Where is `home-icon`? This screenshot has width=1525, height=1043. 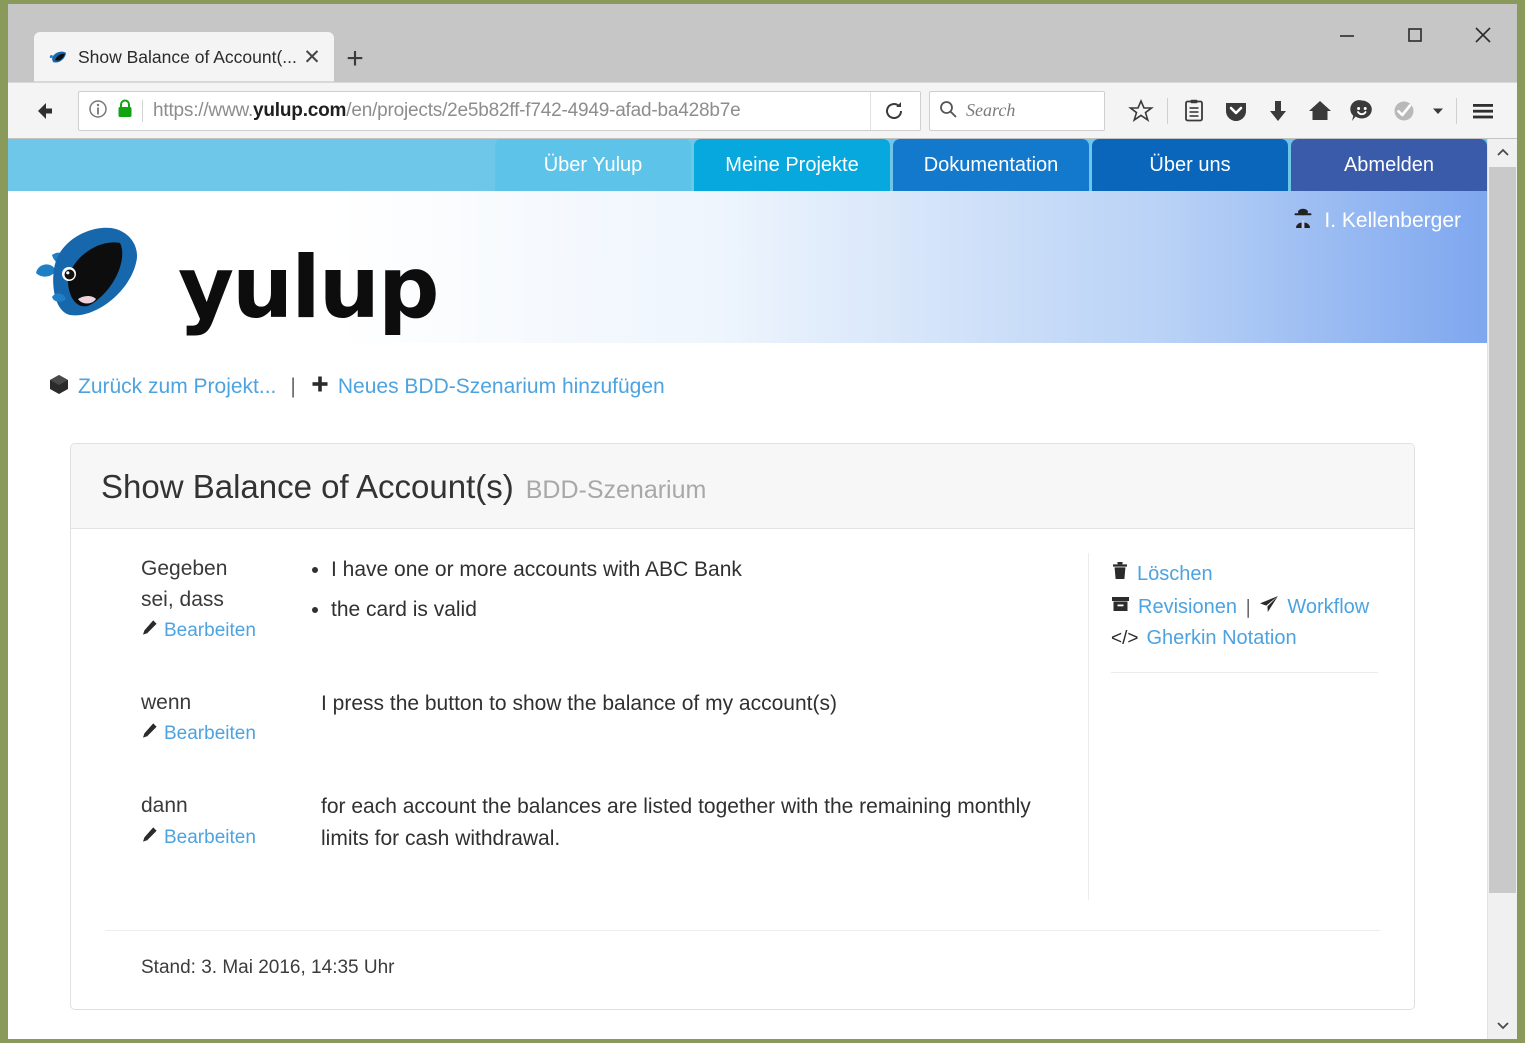 home-icon is located at coordinates (1320, 111).